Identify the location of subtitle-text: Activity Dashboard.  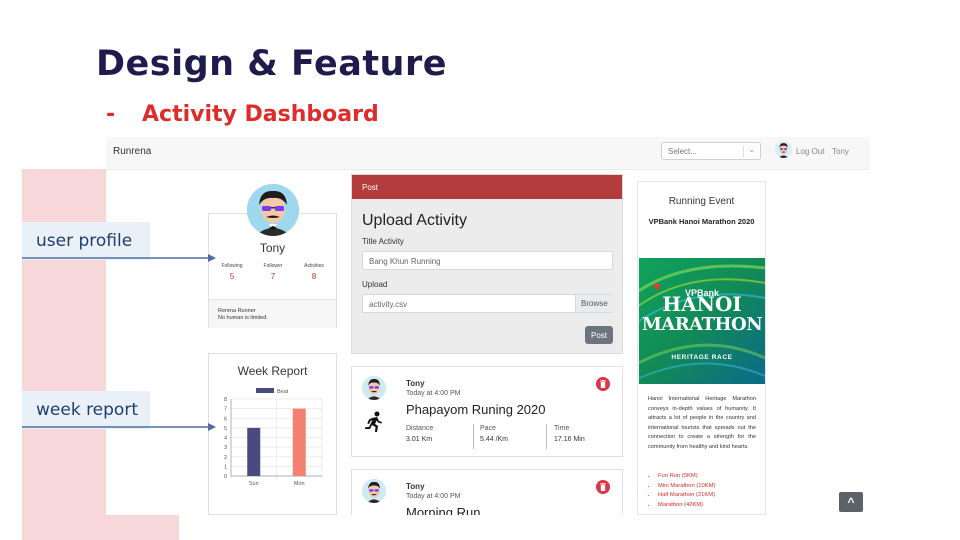
(260, 114).